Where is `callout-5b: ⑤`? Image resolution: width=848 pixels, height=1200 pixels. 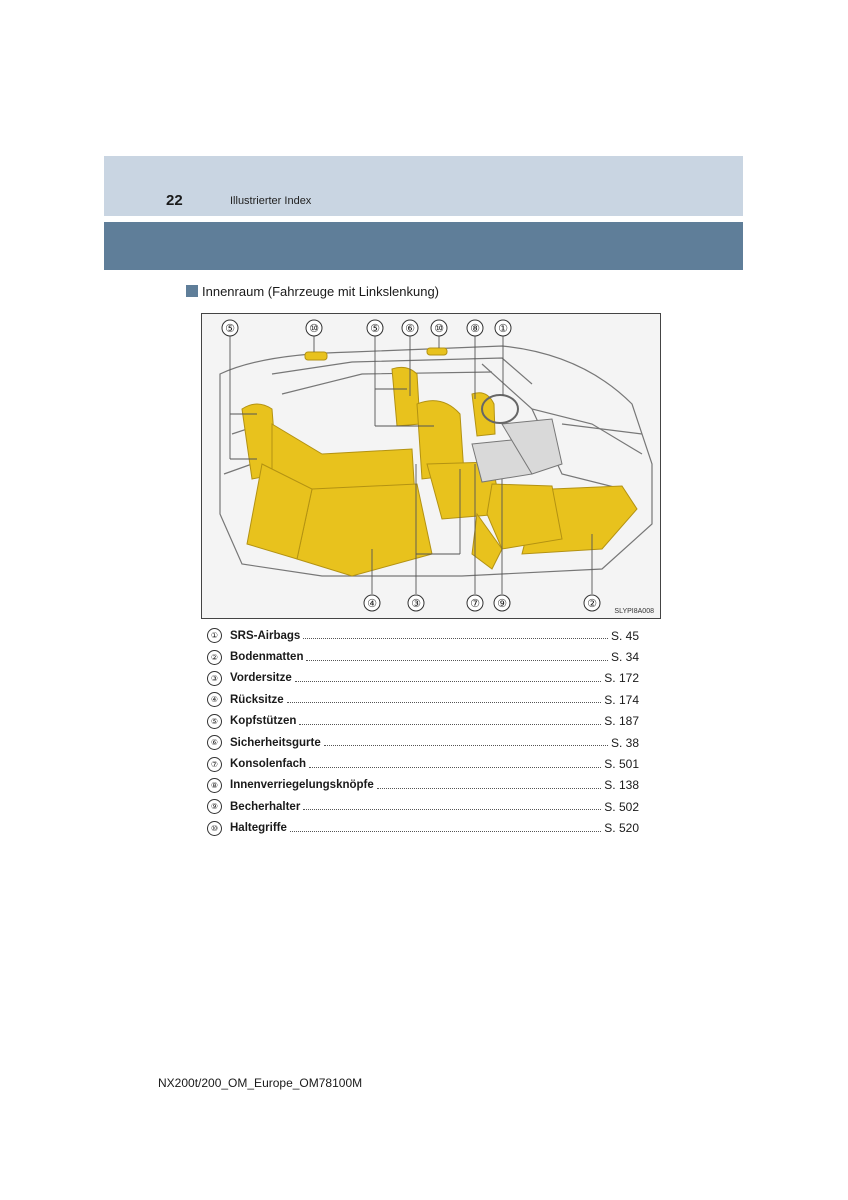
callout-5b: ⑤ is located at coordinates (375, 328).